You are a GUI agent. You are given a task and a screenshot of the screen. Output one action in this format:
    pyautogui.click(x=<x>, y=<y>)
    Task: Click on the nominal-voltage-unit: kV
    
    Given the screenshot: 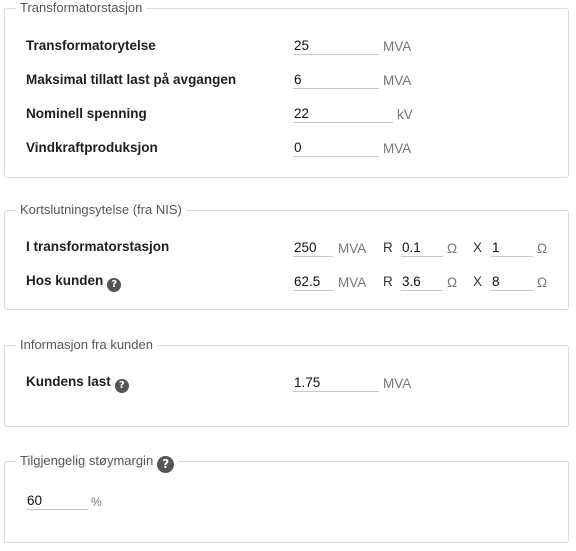 What is the action you would take?
    pyautogui.click(x=405, y=114)
    